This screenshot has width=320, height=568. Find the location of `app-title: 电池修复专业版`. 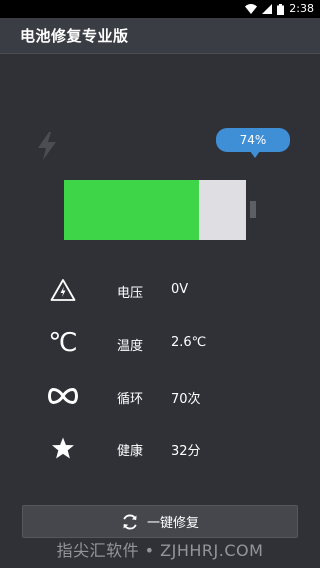

app-title: 电池修复专业版 is located at coordinates (74, 36).